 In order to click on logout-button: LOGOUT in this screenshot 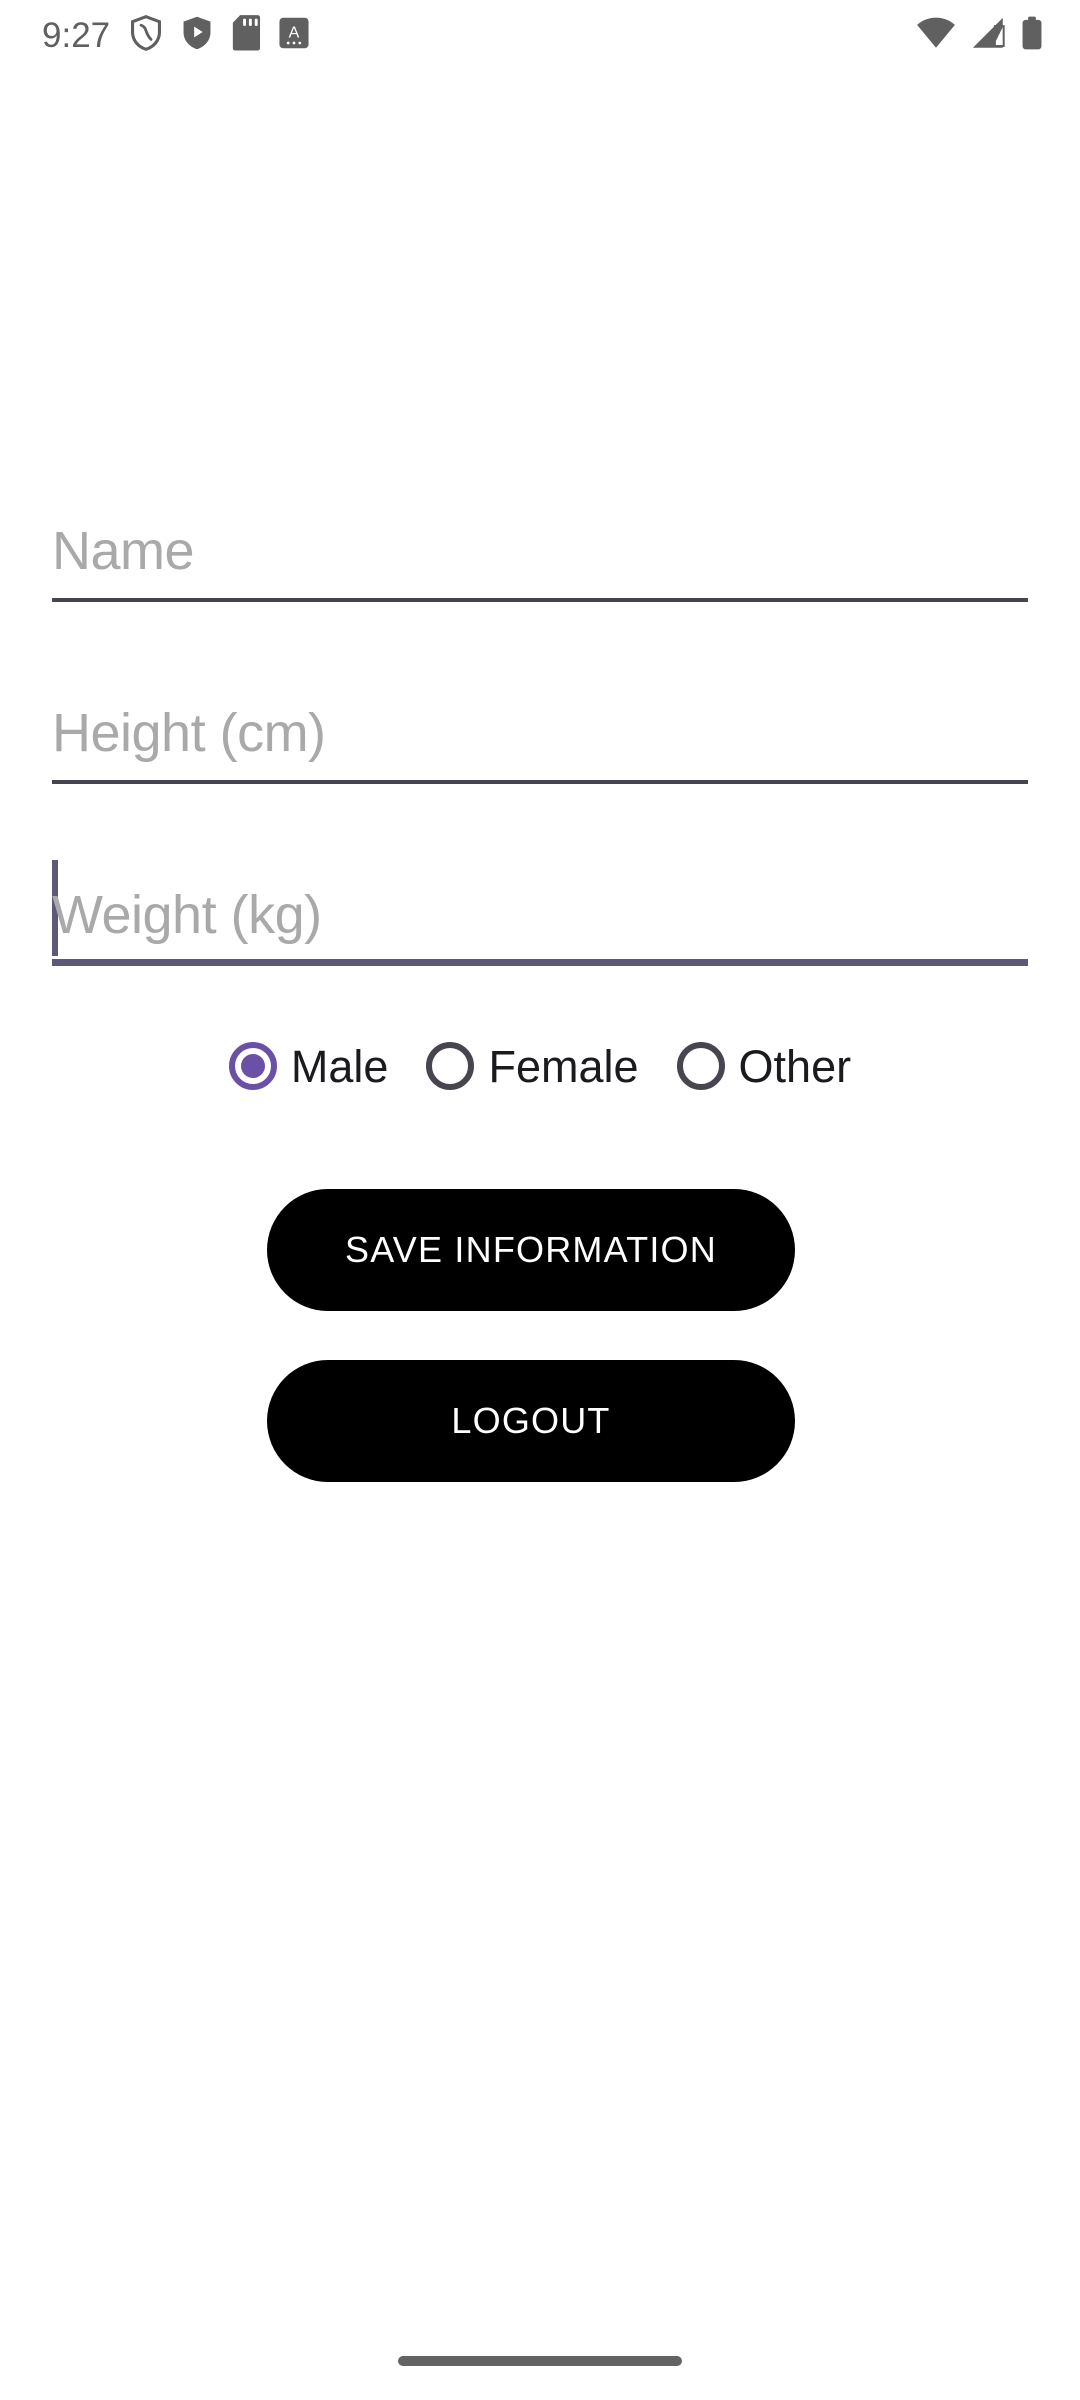, I will do `click(531, 1421)`.